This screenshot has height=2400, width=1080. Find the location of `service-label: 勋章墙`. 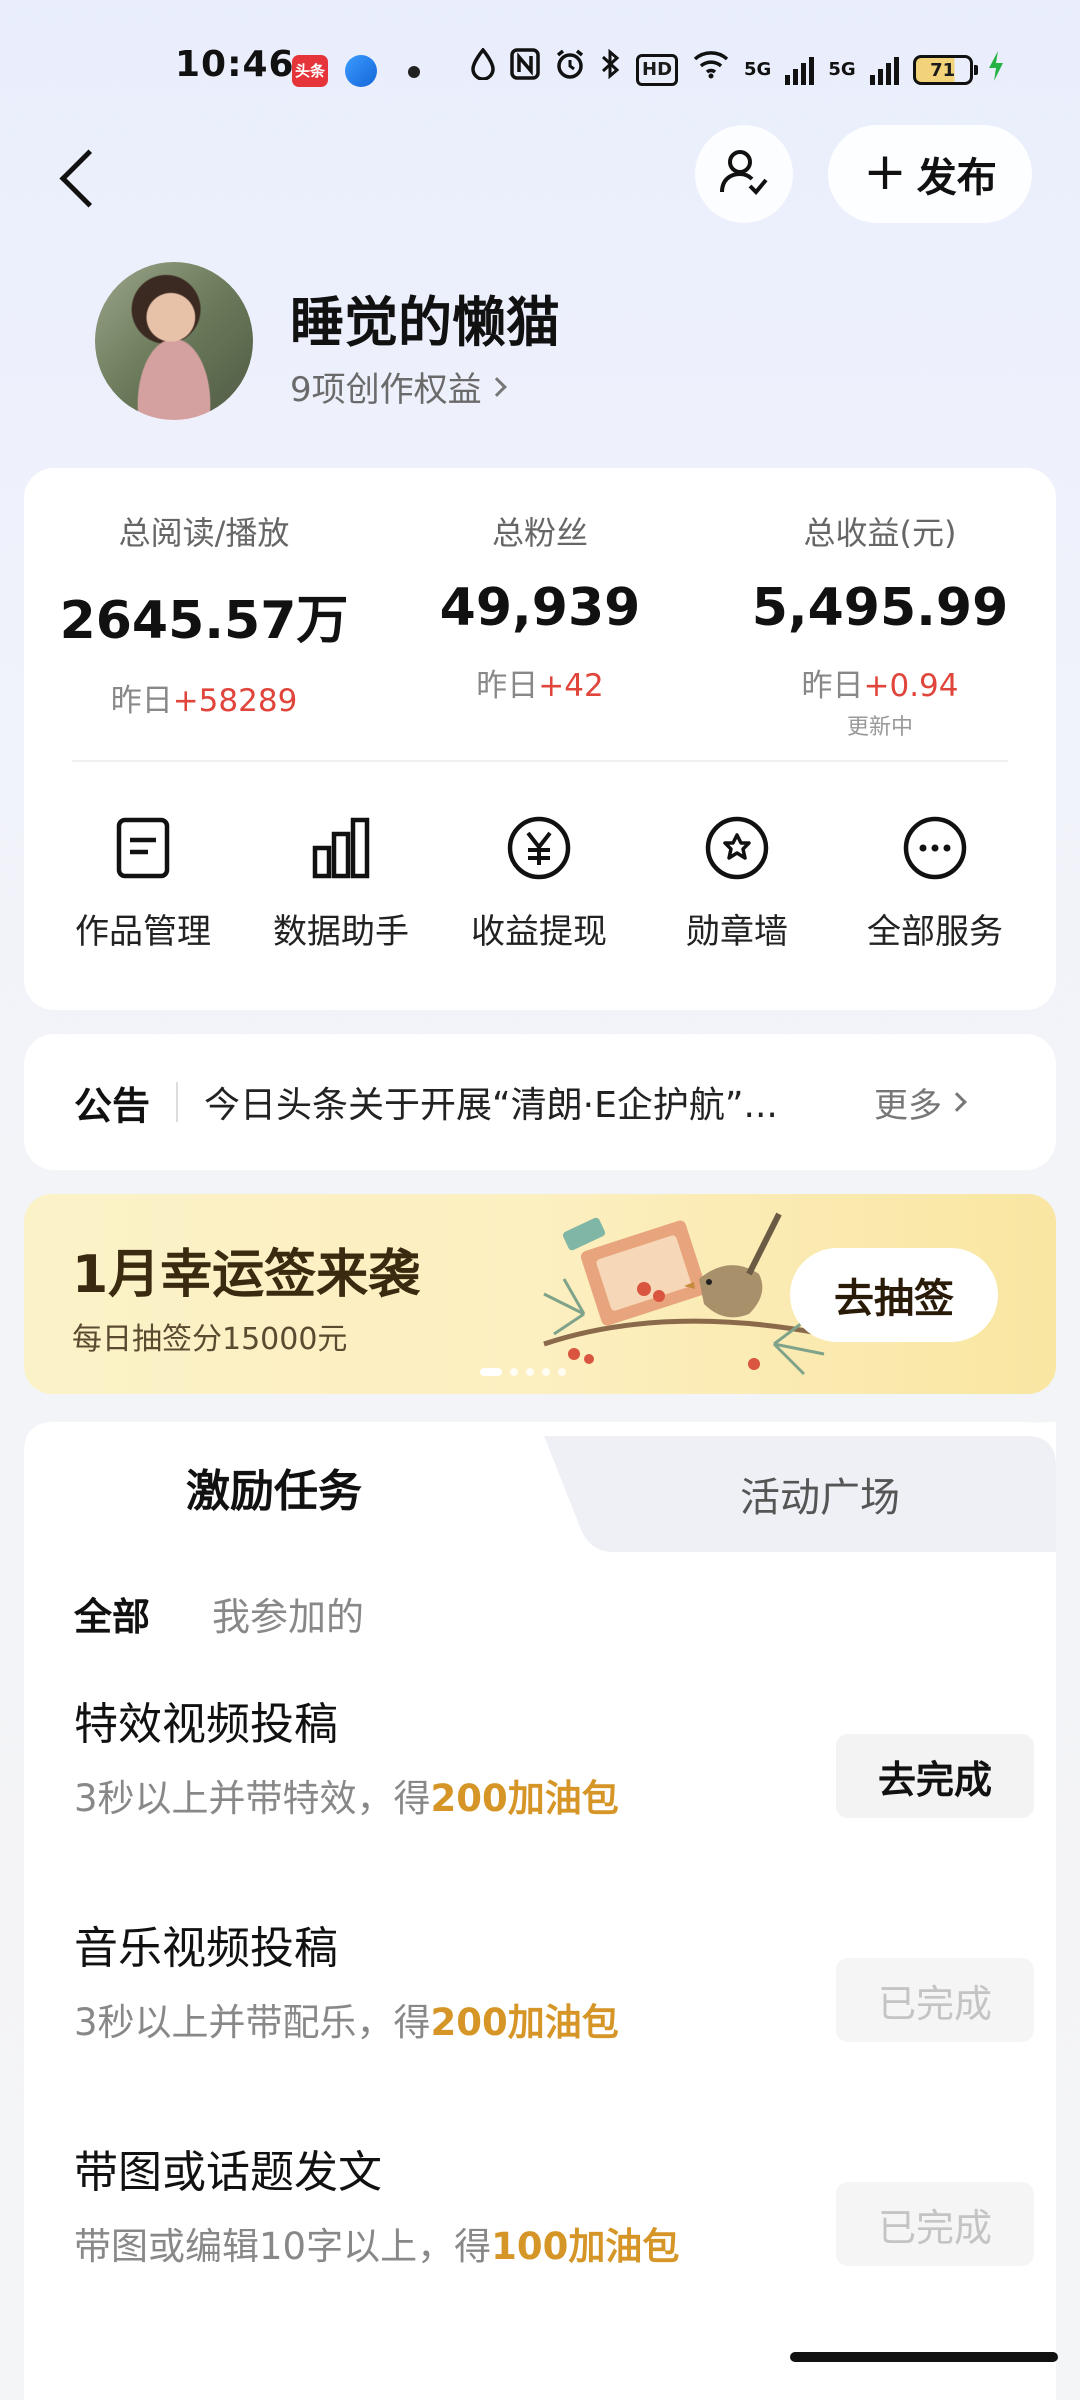

service-label: 勋章墙 is located at coordinates (737, 932).